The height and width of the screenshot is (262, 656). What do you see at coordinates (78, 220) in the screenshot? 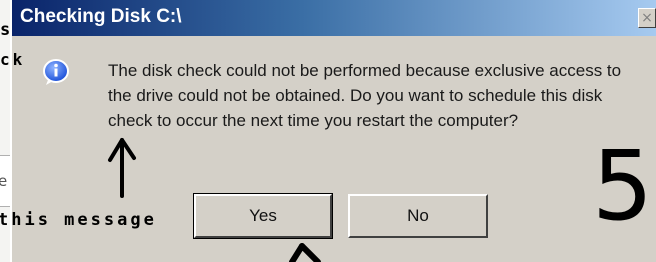
I see `annotation-this-message: this message` at bounding box center [78, 220].